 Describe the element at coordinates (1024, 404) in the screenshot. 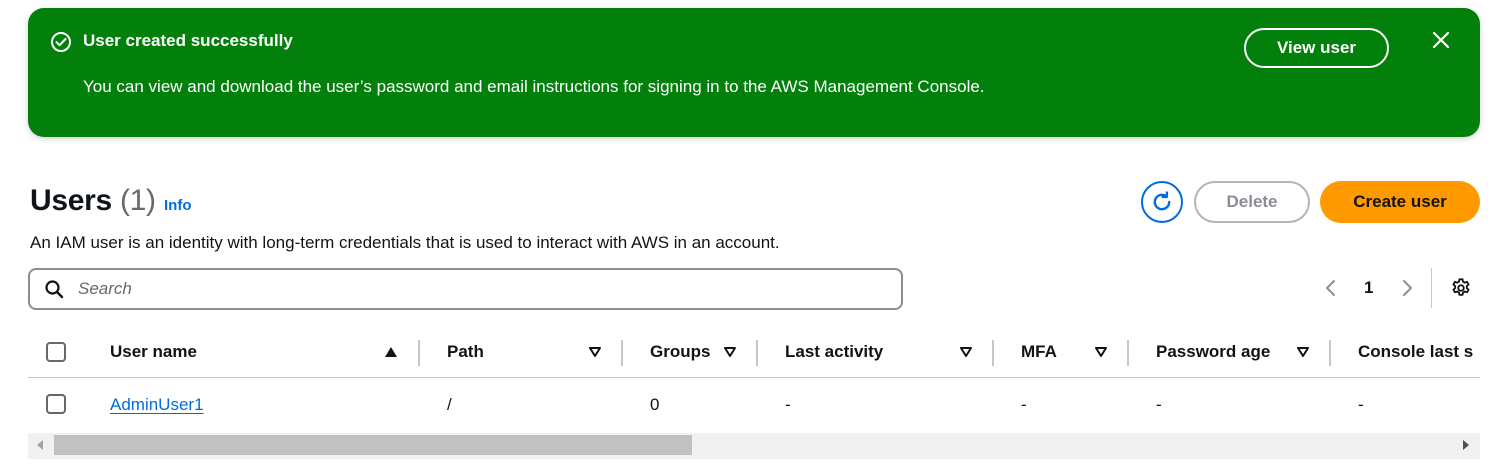

I see `mfa-cell: -` at that location.